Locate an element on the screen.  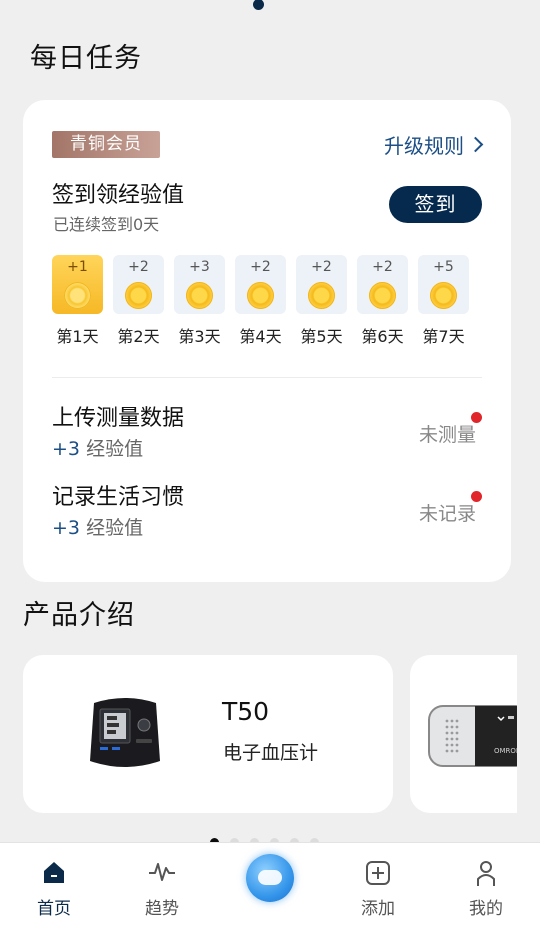
day-label: 第7天 is located at coordinates (443, 336).